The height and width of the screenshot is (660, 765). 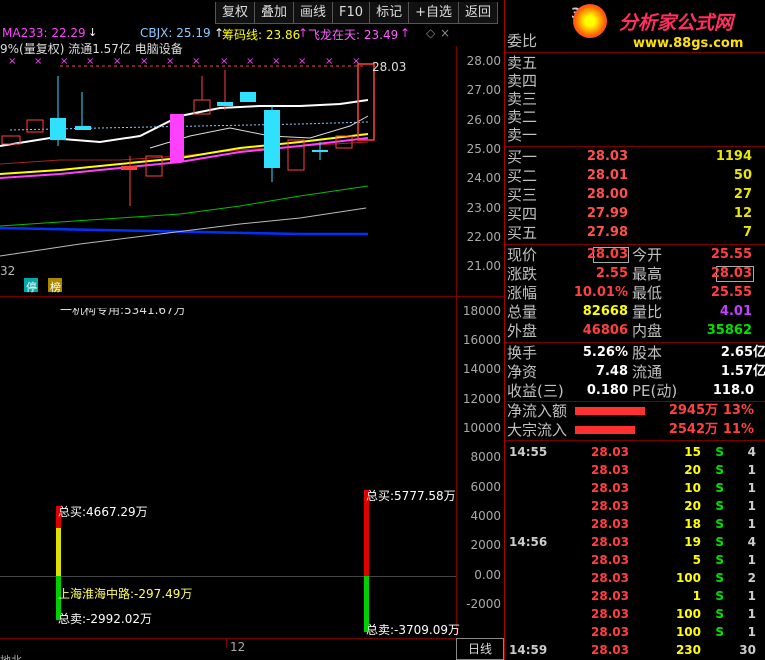 What do you see at coordinates (528, 542) in the screenshot?
I see `tick-time: 14:56` at bounding box center [528, 542].